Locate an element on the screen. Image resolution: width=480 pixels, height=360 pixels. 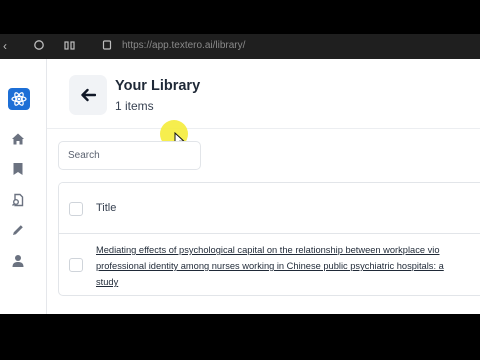
table-header: Title is located at coordinates (269, 208).